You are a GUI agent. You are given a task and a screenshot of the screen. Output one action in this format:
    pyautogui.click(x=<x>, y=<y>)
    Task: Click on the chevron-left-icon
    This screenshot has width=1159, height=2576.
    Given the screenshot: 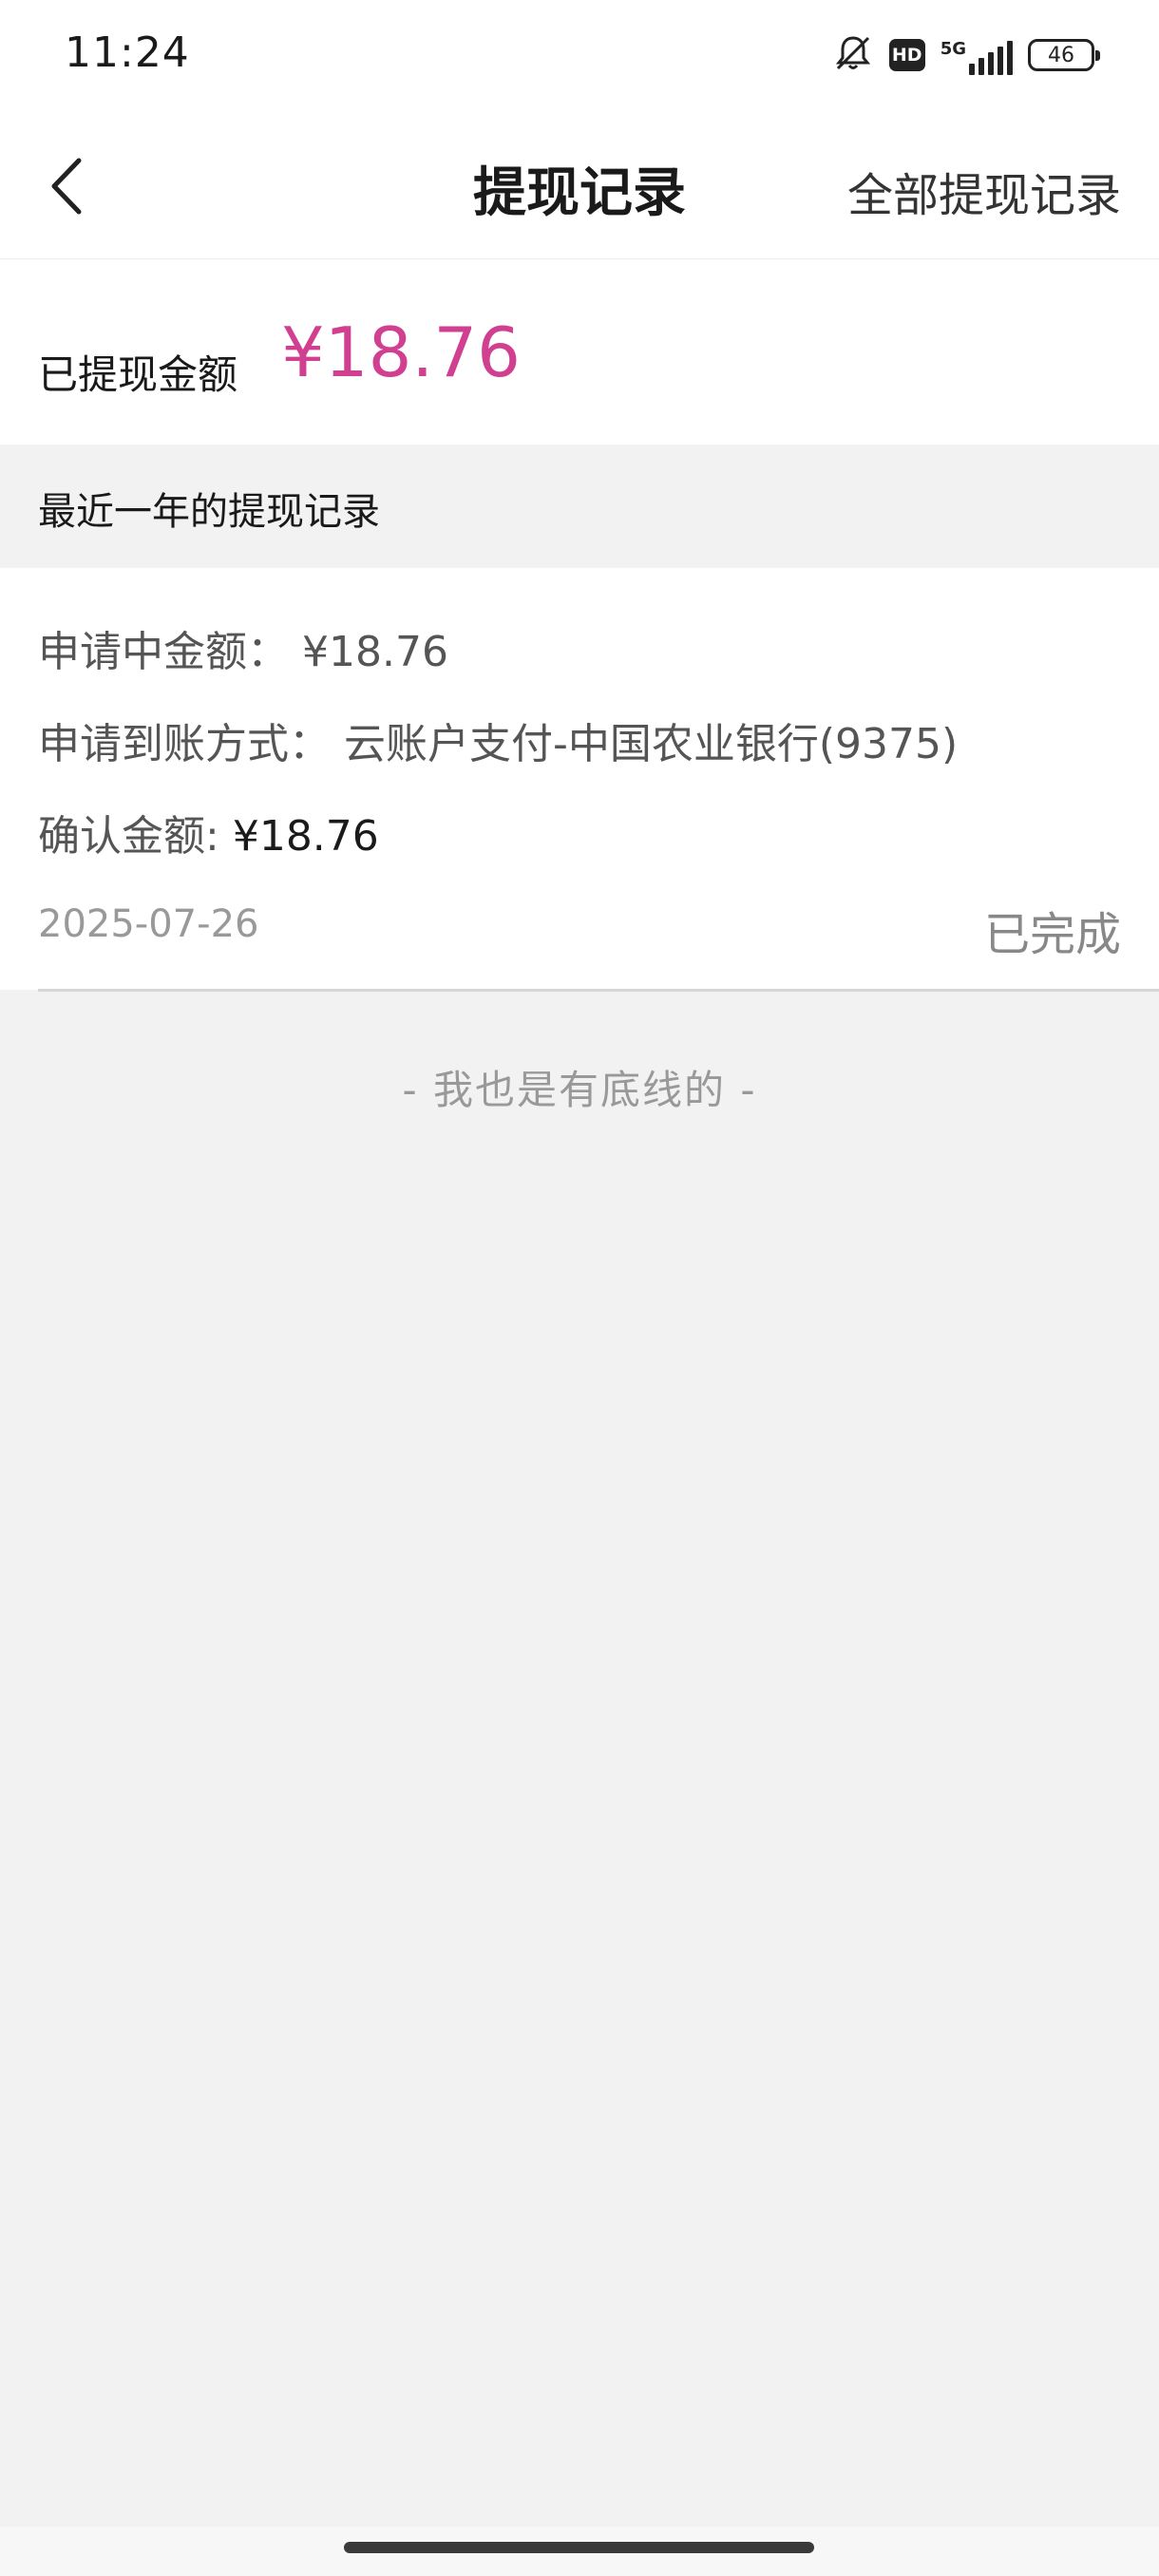 What is the action you would take?
    pyautogui.click(x=66, y=186)
    